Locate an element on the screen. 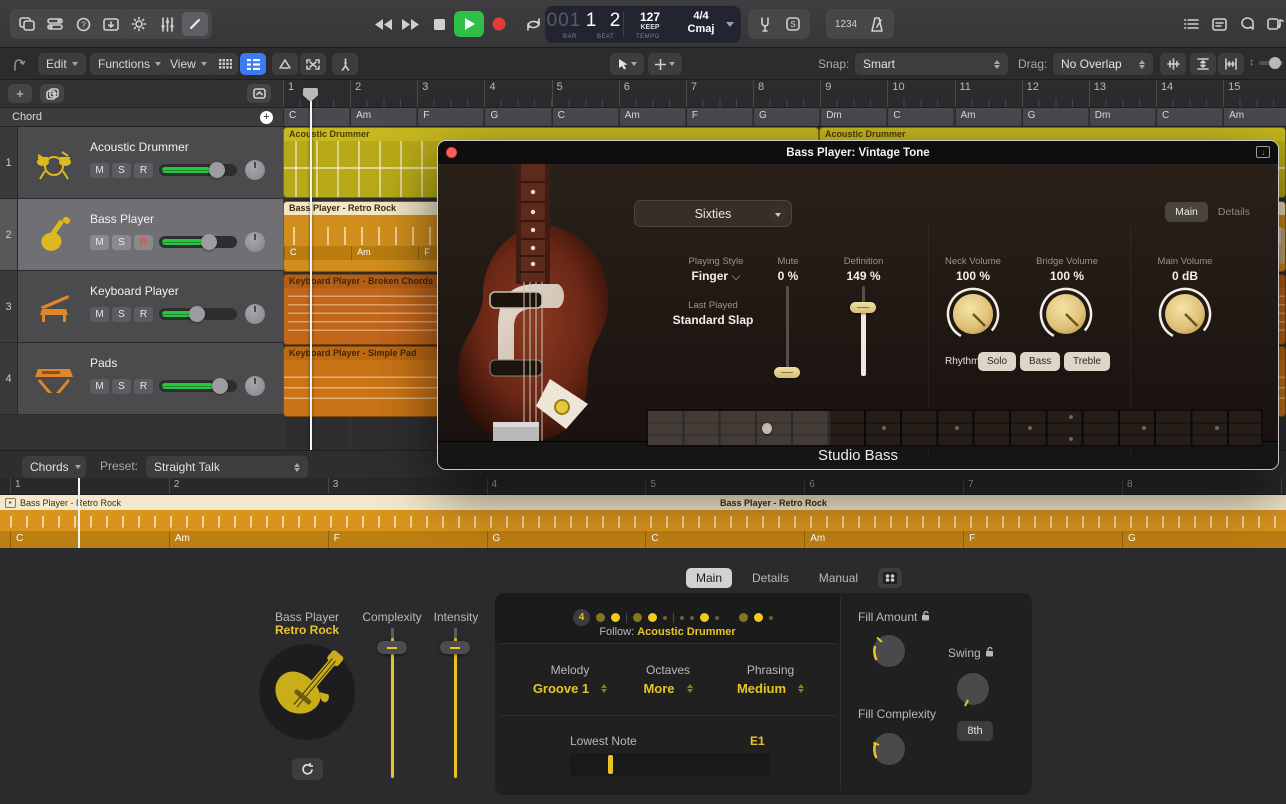  lock-icon is located at coordinates (989, 653).